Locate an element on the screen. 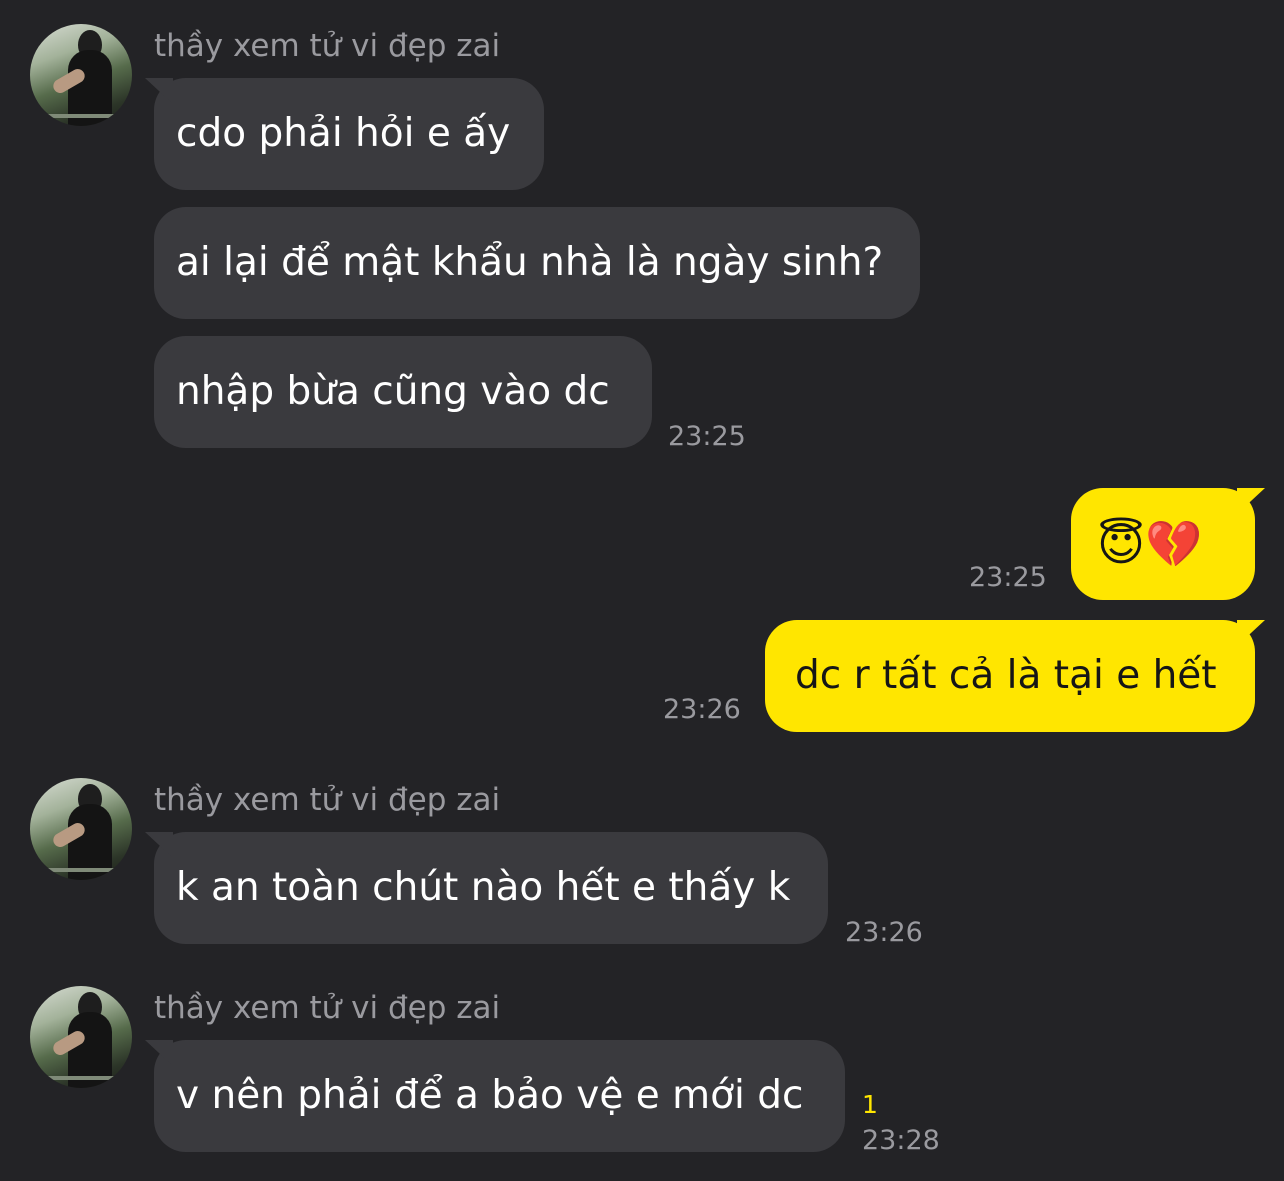 The image size is (1284, 1181). message-bubble-incoming: v nên phải để a bảo vệ e mới dc is located at coordinates (499, 1096).